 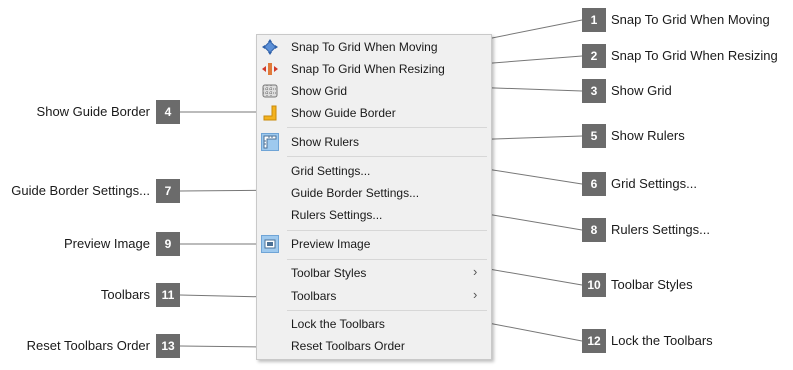 I want to click on menu-item-label: Snap To Grid When Resizing, so click(x=368, y=69).